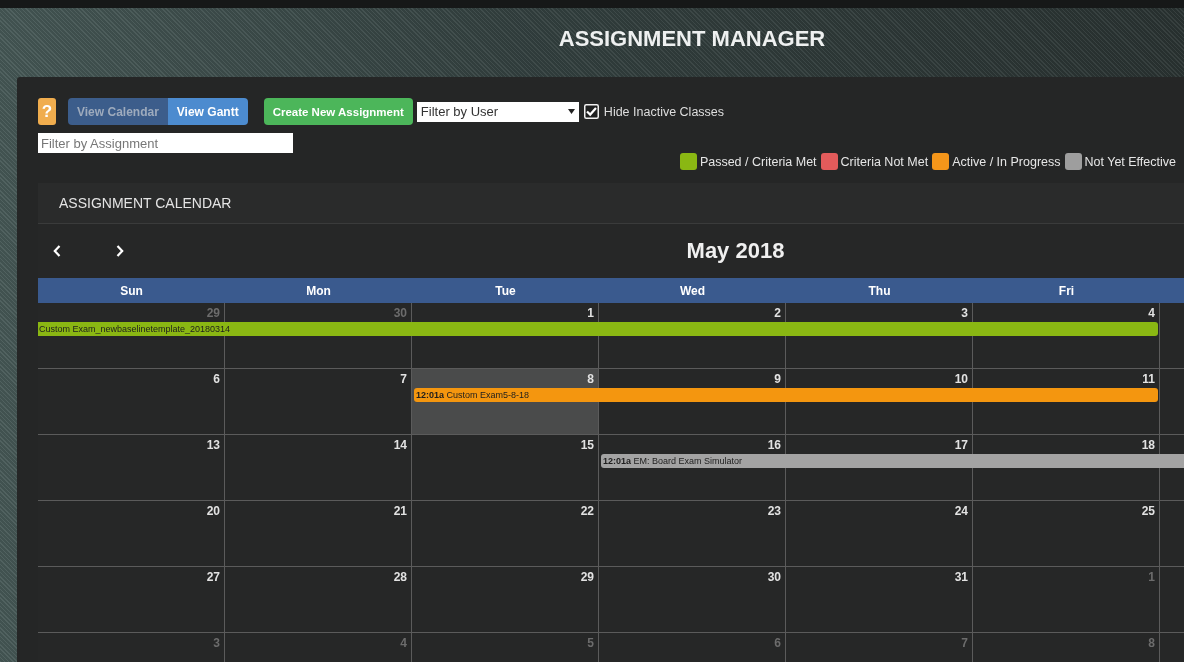 The width and height of the screenshot is (1184, 662). Describe the element at coordinates (207, 111) in the screenshot. I see `view-toggle-tab: View Gantt` at that location.